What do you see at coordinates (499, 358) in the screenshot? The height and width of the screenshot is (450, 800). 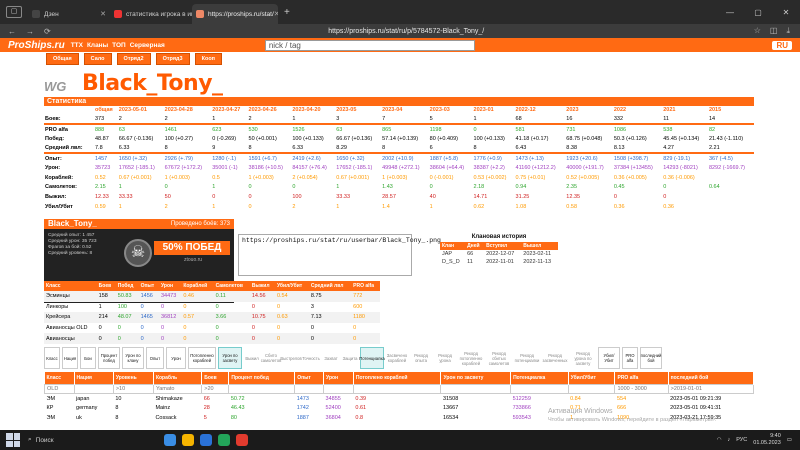 I see `column-toggle: Рекорд сбитых самолетов` at bounding box center [499, 358].